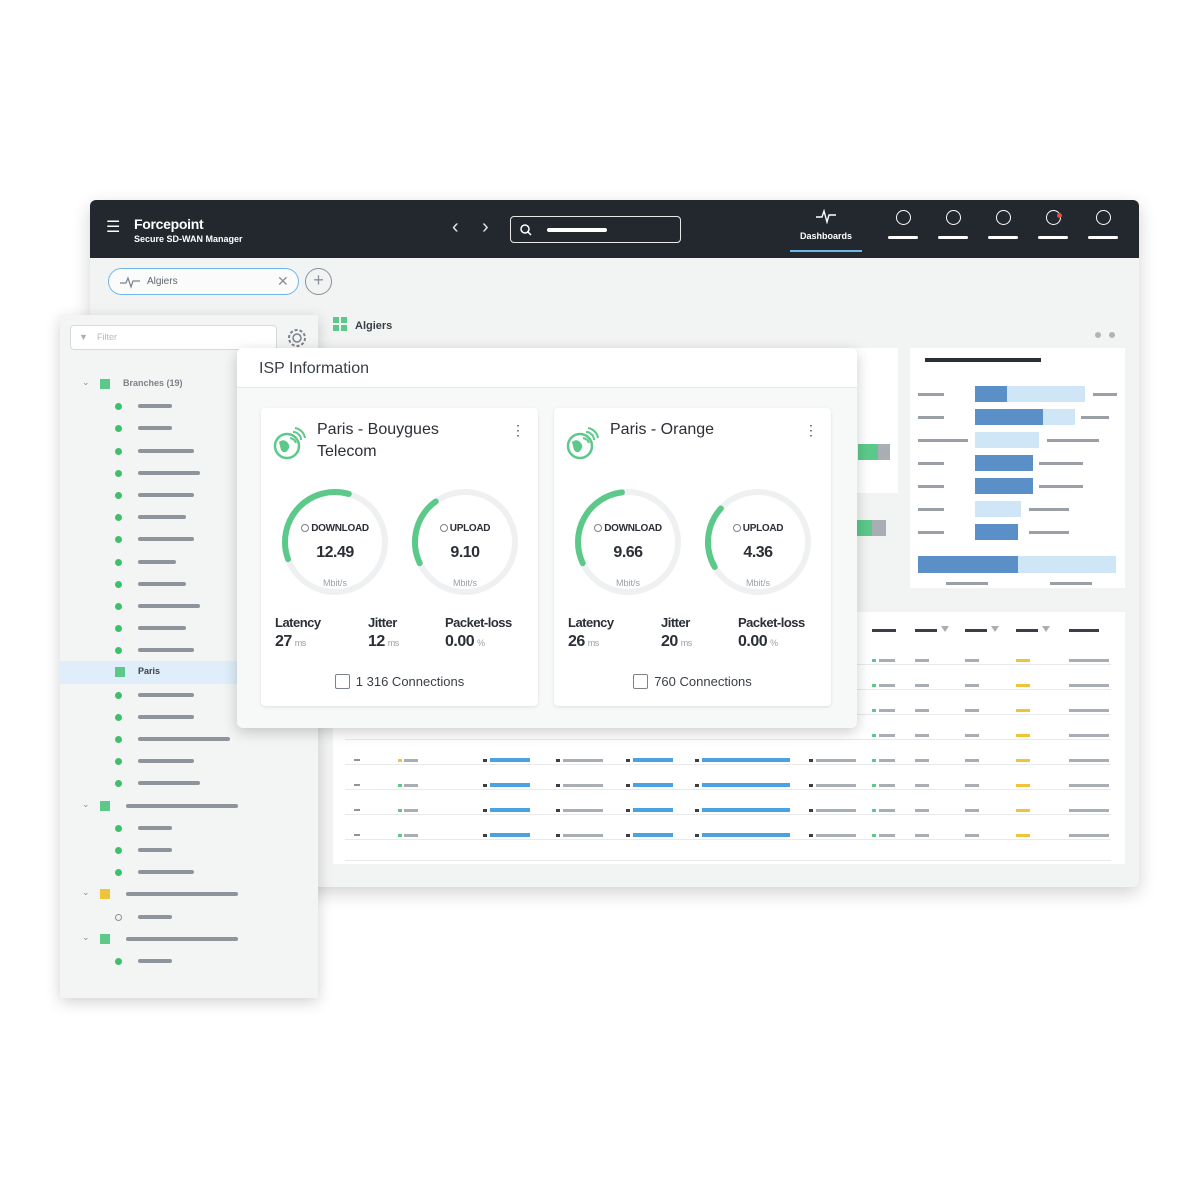  I want to click on page-title-text: Algiers, so click(374, 326).